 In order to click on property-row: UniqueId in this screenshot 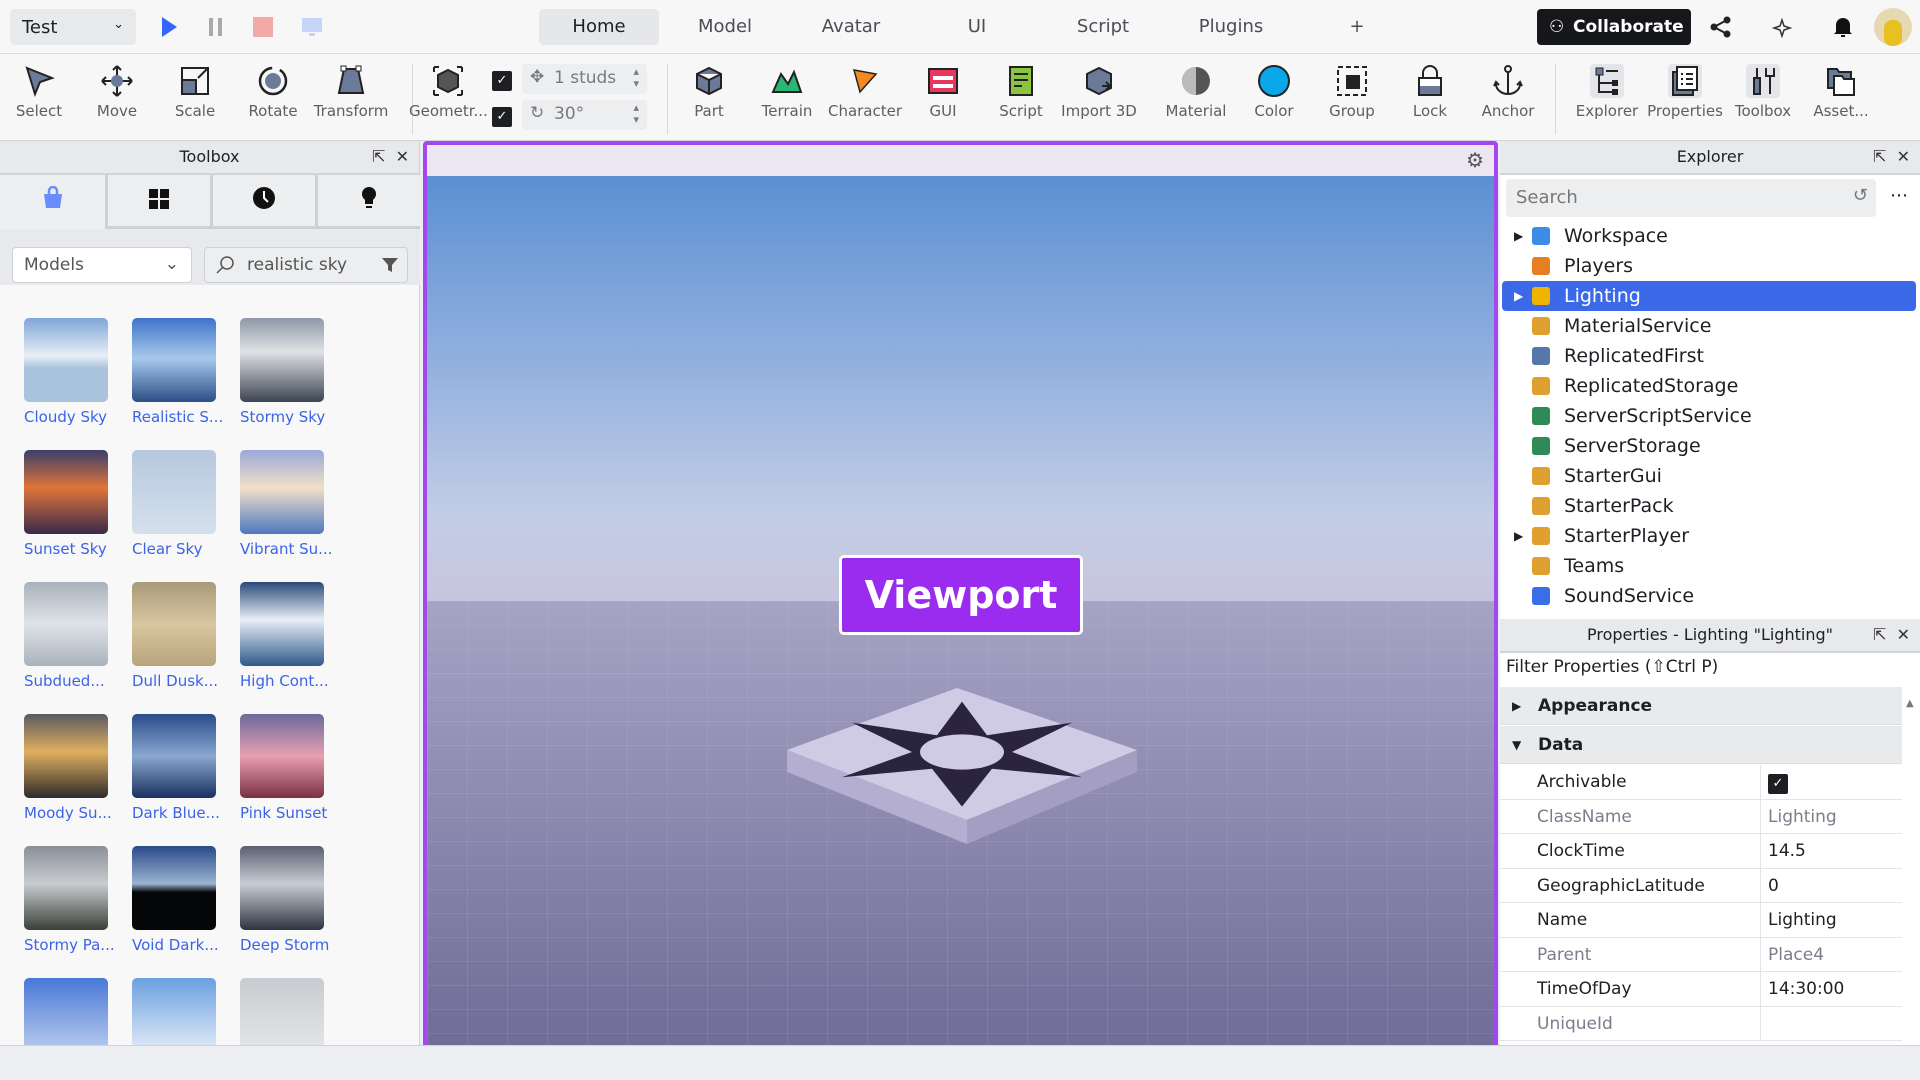, I will do `click(1701, 1023)`.